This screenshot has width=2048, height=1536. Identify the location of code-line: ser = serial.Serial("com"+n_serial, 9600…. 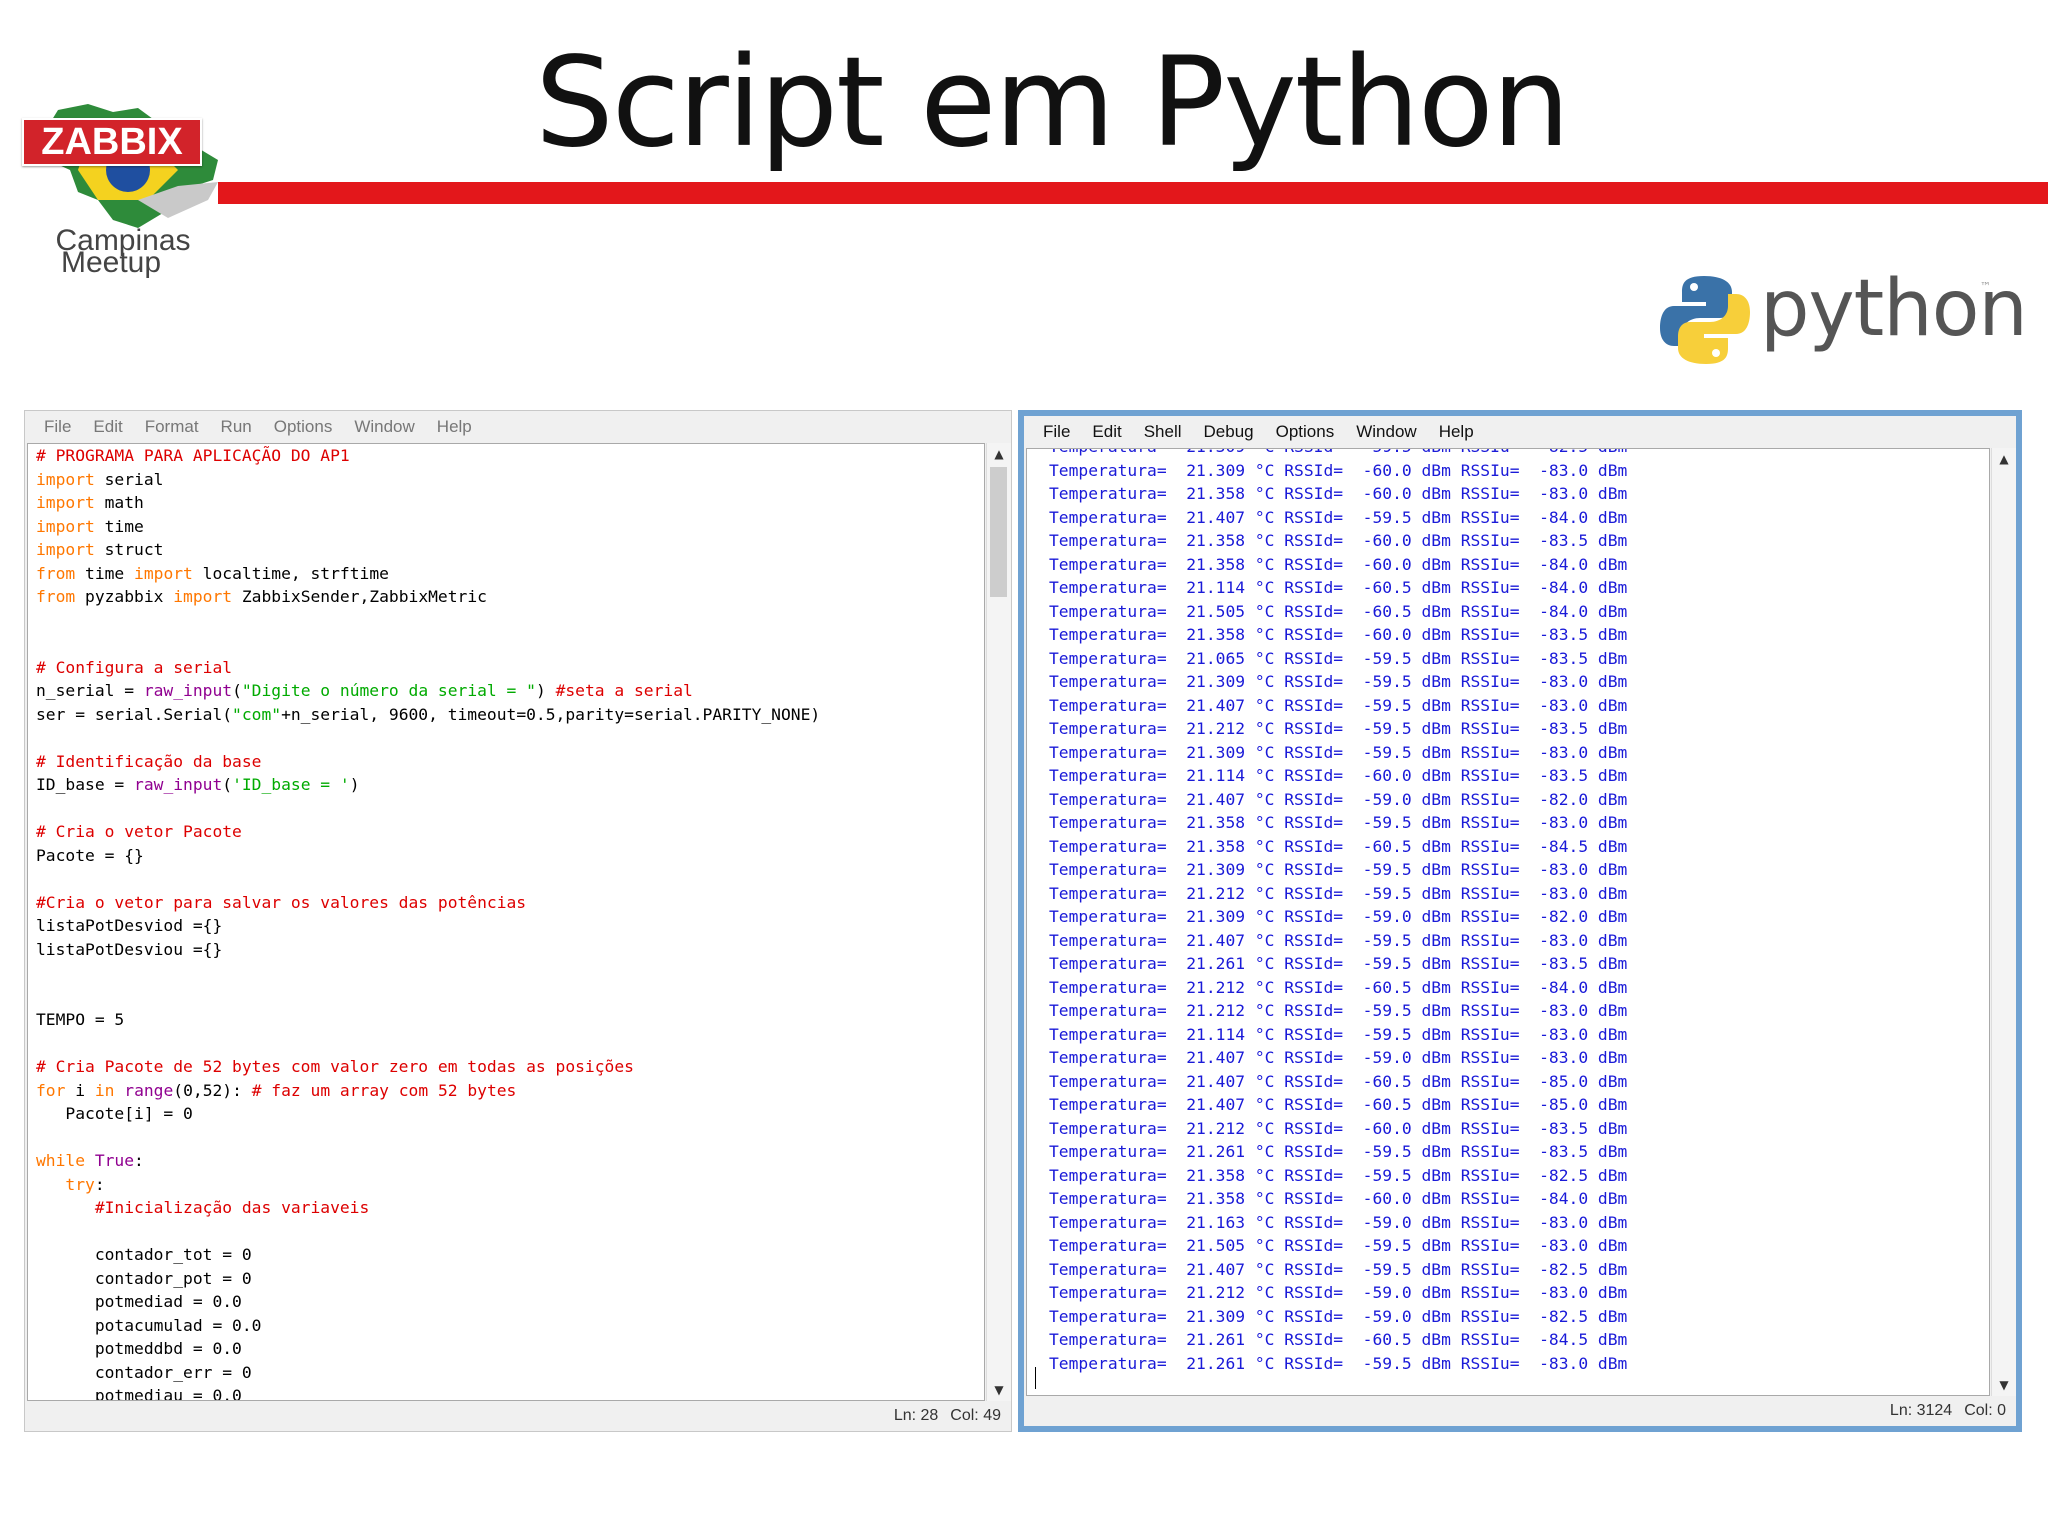
(428, 714).